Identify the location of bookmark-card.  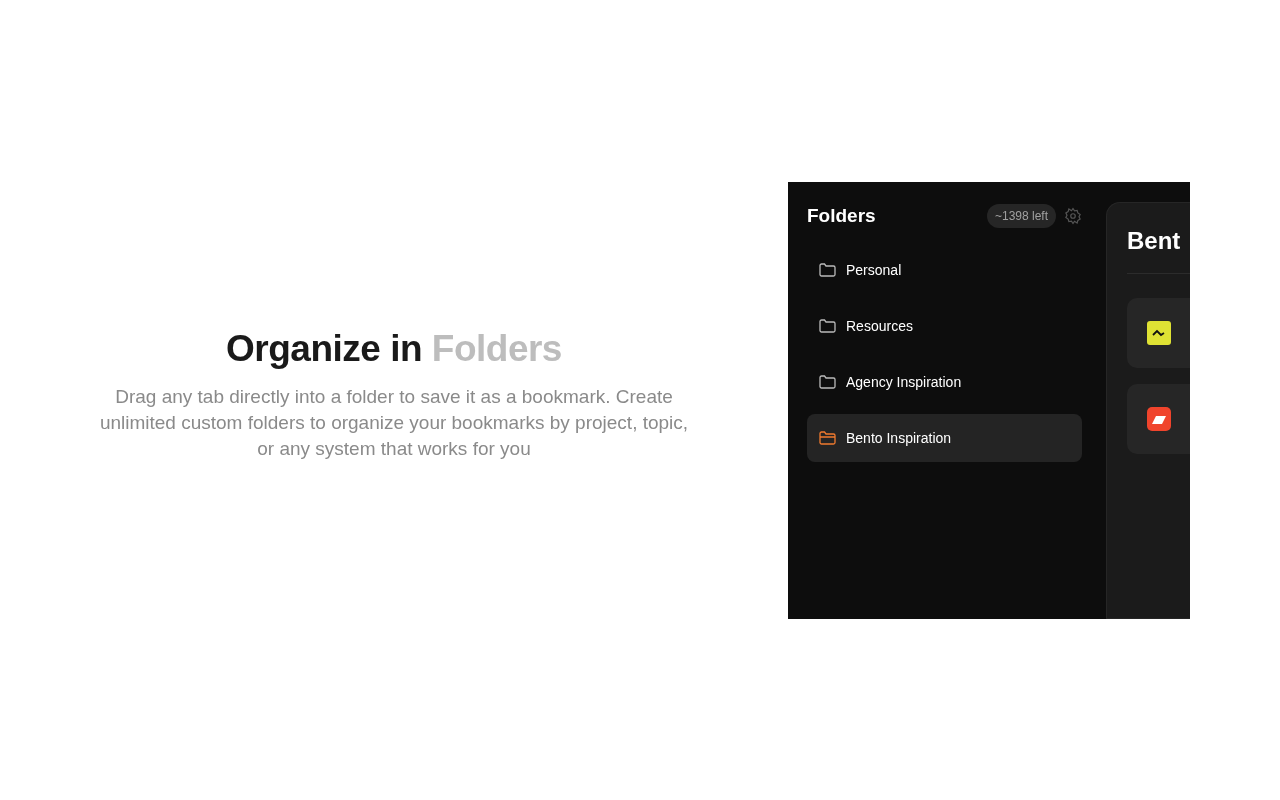
(1158, 332).